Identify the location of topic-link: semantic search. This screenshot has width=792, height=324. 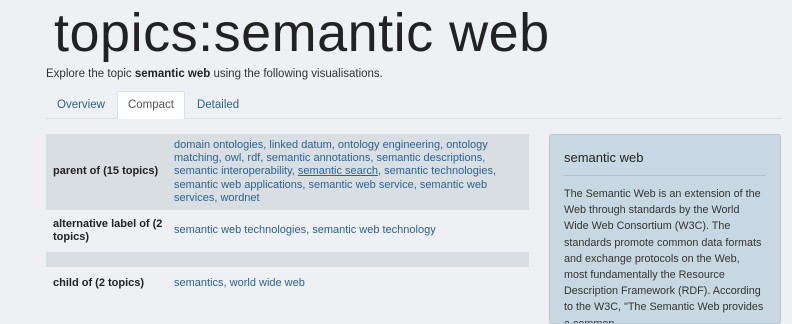
(338, 171).